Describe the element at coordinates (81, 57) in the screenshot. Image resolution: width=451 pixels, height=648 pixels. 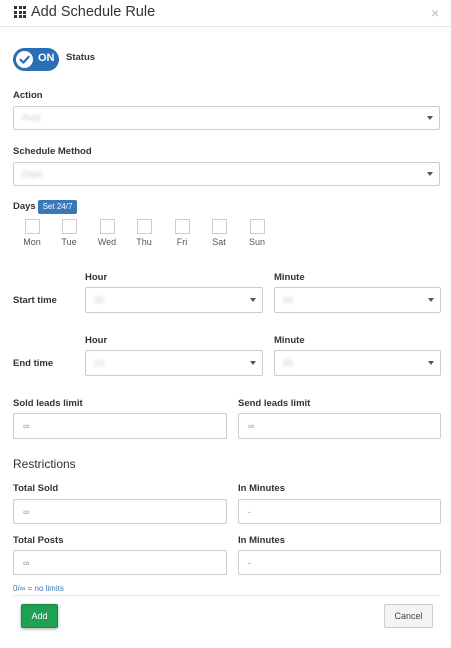
I see `status-label: Status` at that location.